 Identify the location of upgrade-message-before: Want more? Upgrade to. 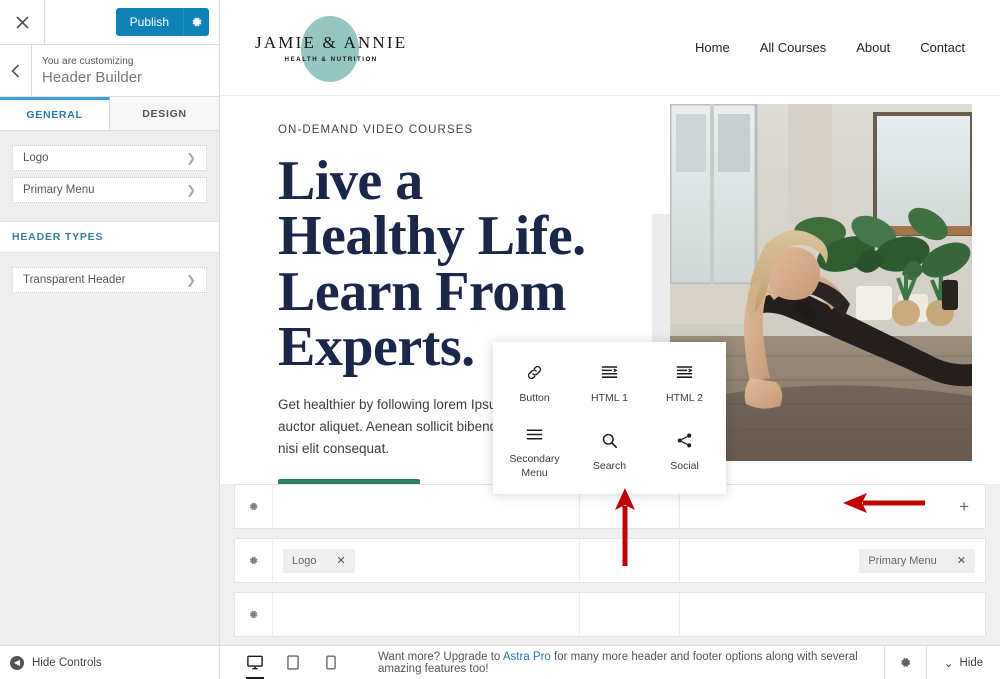
(440, 656).